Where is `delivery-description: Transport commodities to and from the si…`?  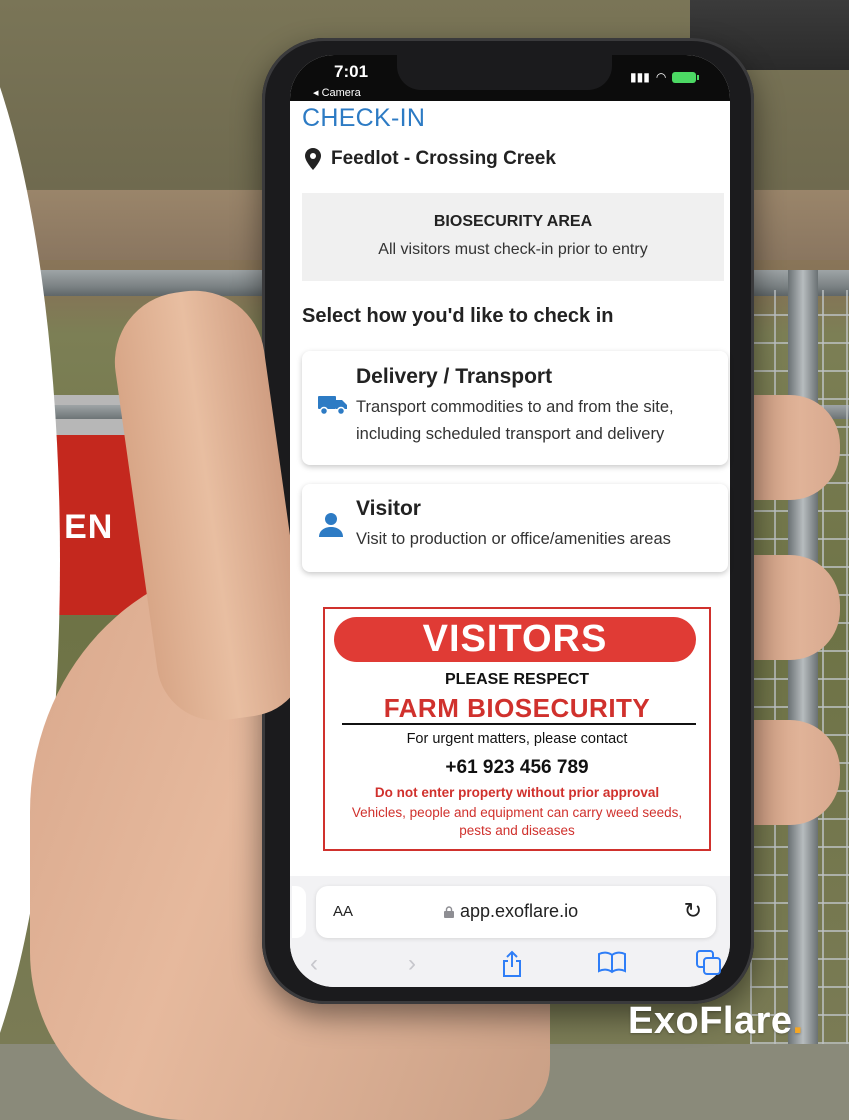 delivery-description: Transport commodities to and from the si… is located at coordinates (515, 420).